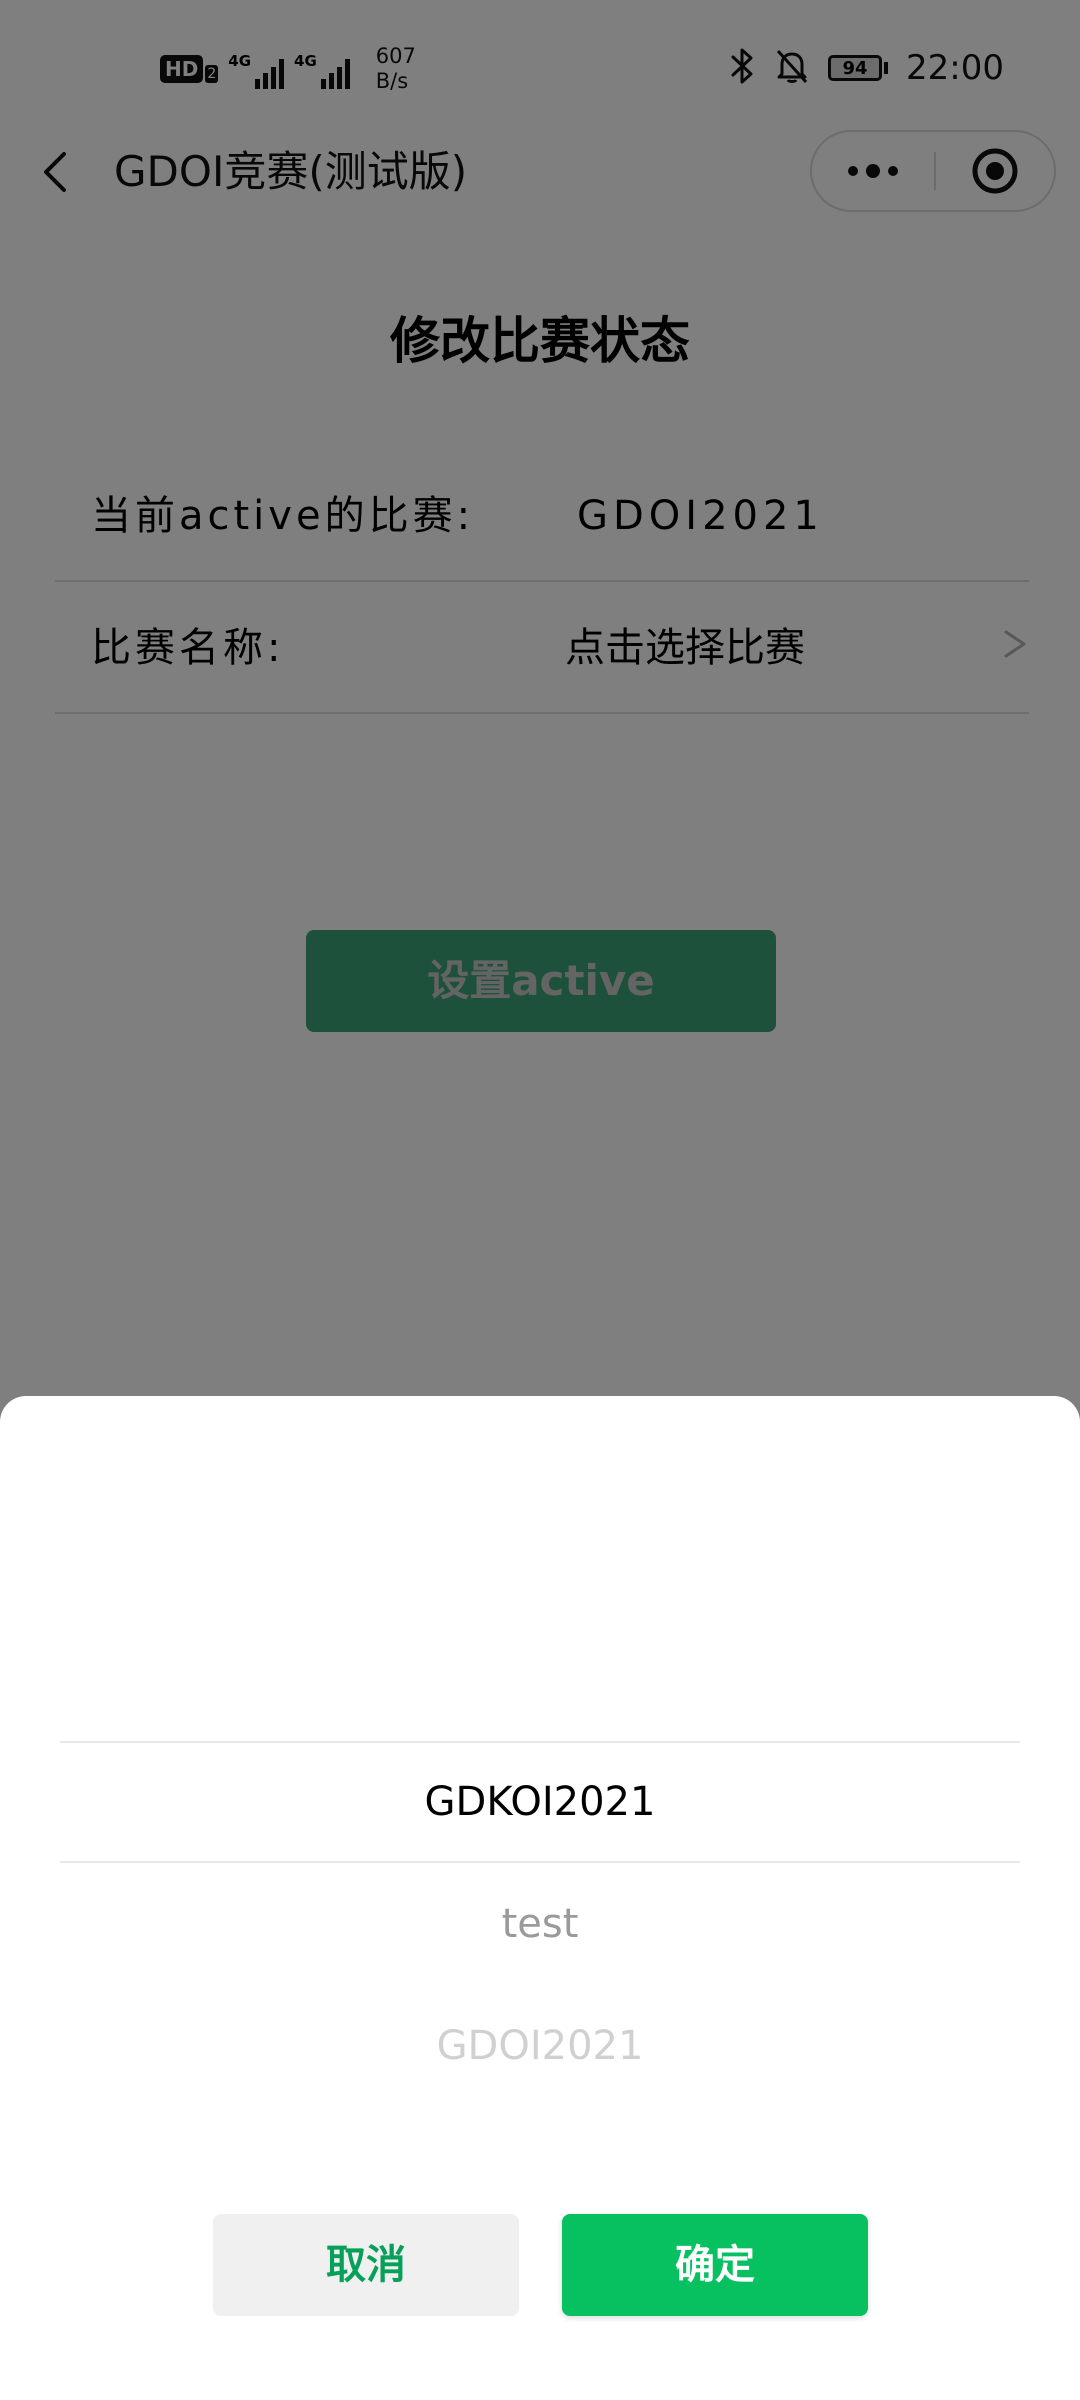 The height and width of the screenshot is (2400, 1080). Describe the element at coordinates (715, 2265) in the screenshot. I see `confirm-button: 确定` at that location.